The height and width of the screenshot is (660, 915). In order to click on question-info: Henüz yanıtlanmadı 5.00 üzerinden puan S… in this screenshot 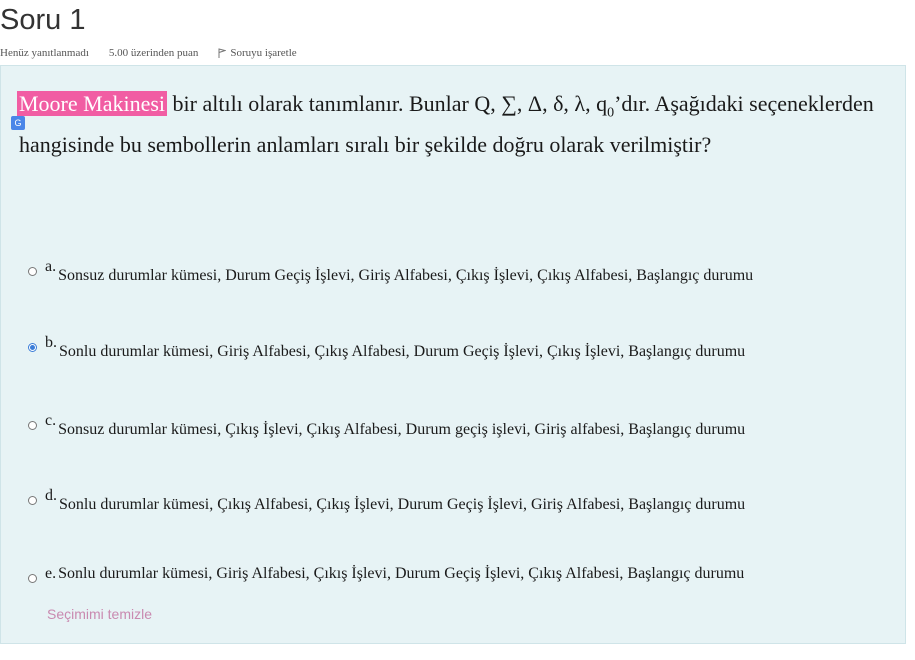, I will do `click(148, 53)`.